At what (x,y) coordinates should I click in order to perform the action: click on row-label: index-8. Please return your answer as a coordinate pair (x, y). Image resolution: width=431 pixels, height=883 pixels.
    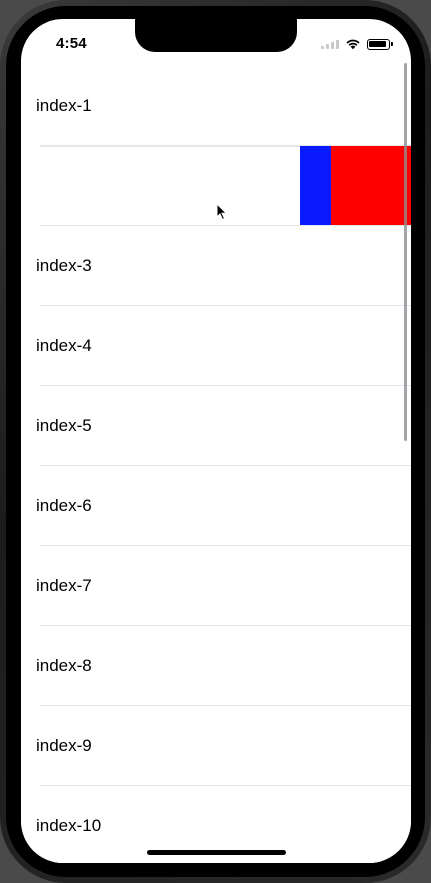
    Looking at the image, I should click on (64, 665).